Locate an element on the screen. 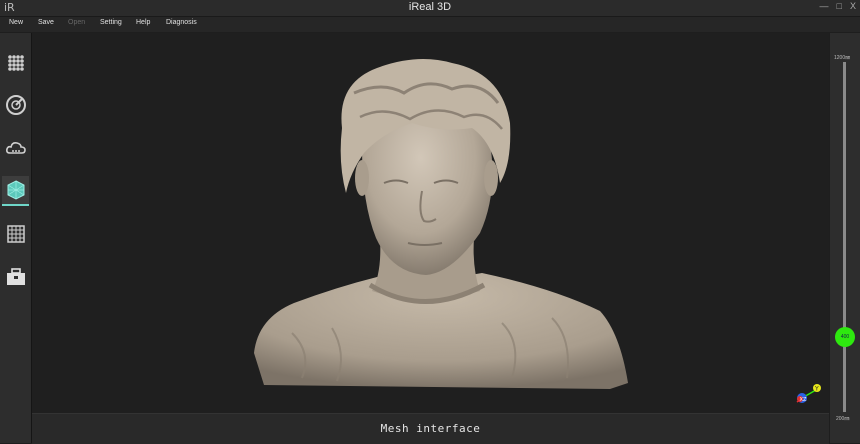  mesh-button is located at coordinates (15, 191).